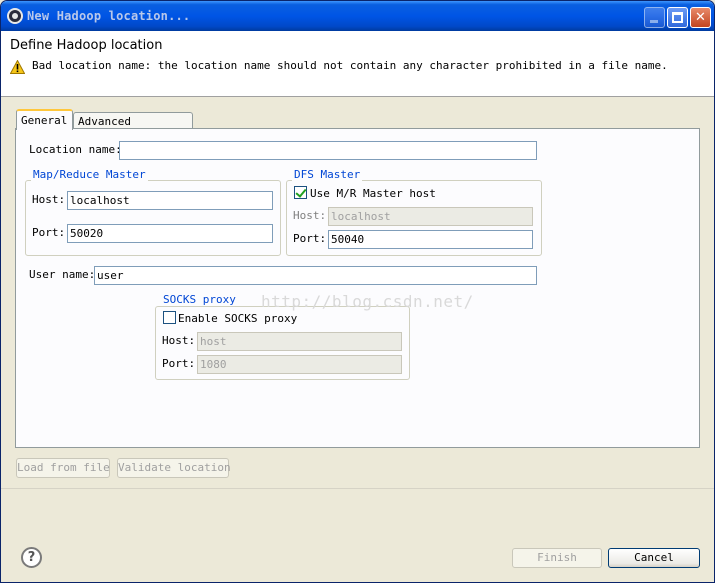 The height and width of the screenshot is (583, 715). What do you see at coordinates (299, 341) in the screenshot?
I see `socks-host-input: host` at bounding box center [299, 341].